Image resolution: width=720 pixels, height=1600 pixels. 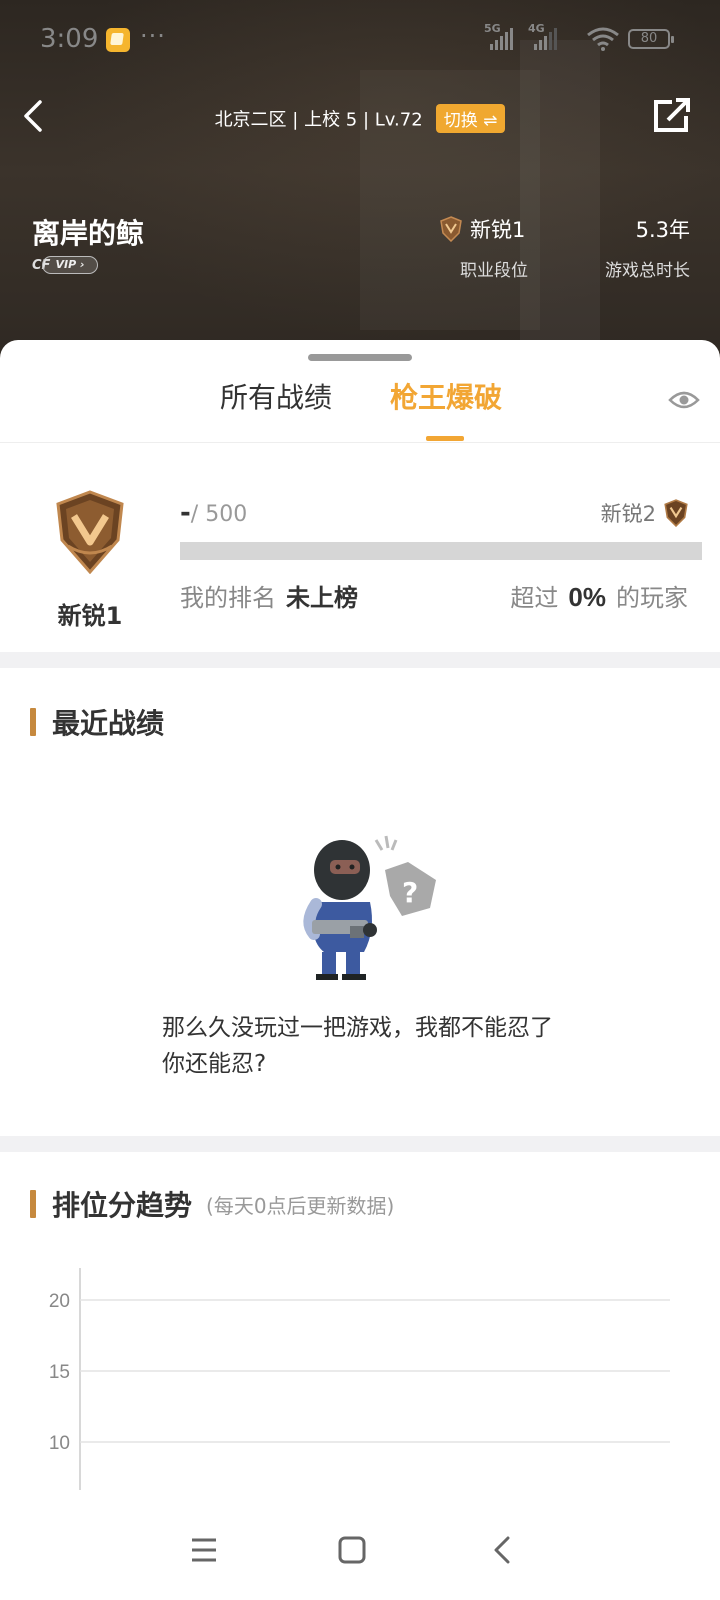 I want to click on rank-trend-subtitle: (每天0点后更新数据), so click(x=300, y=1205).